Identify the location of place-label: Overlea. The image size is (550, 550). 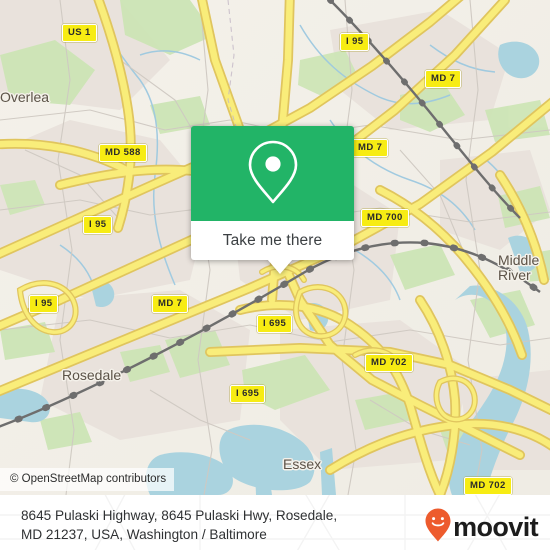
(25, 97).